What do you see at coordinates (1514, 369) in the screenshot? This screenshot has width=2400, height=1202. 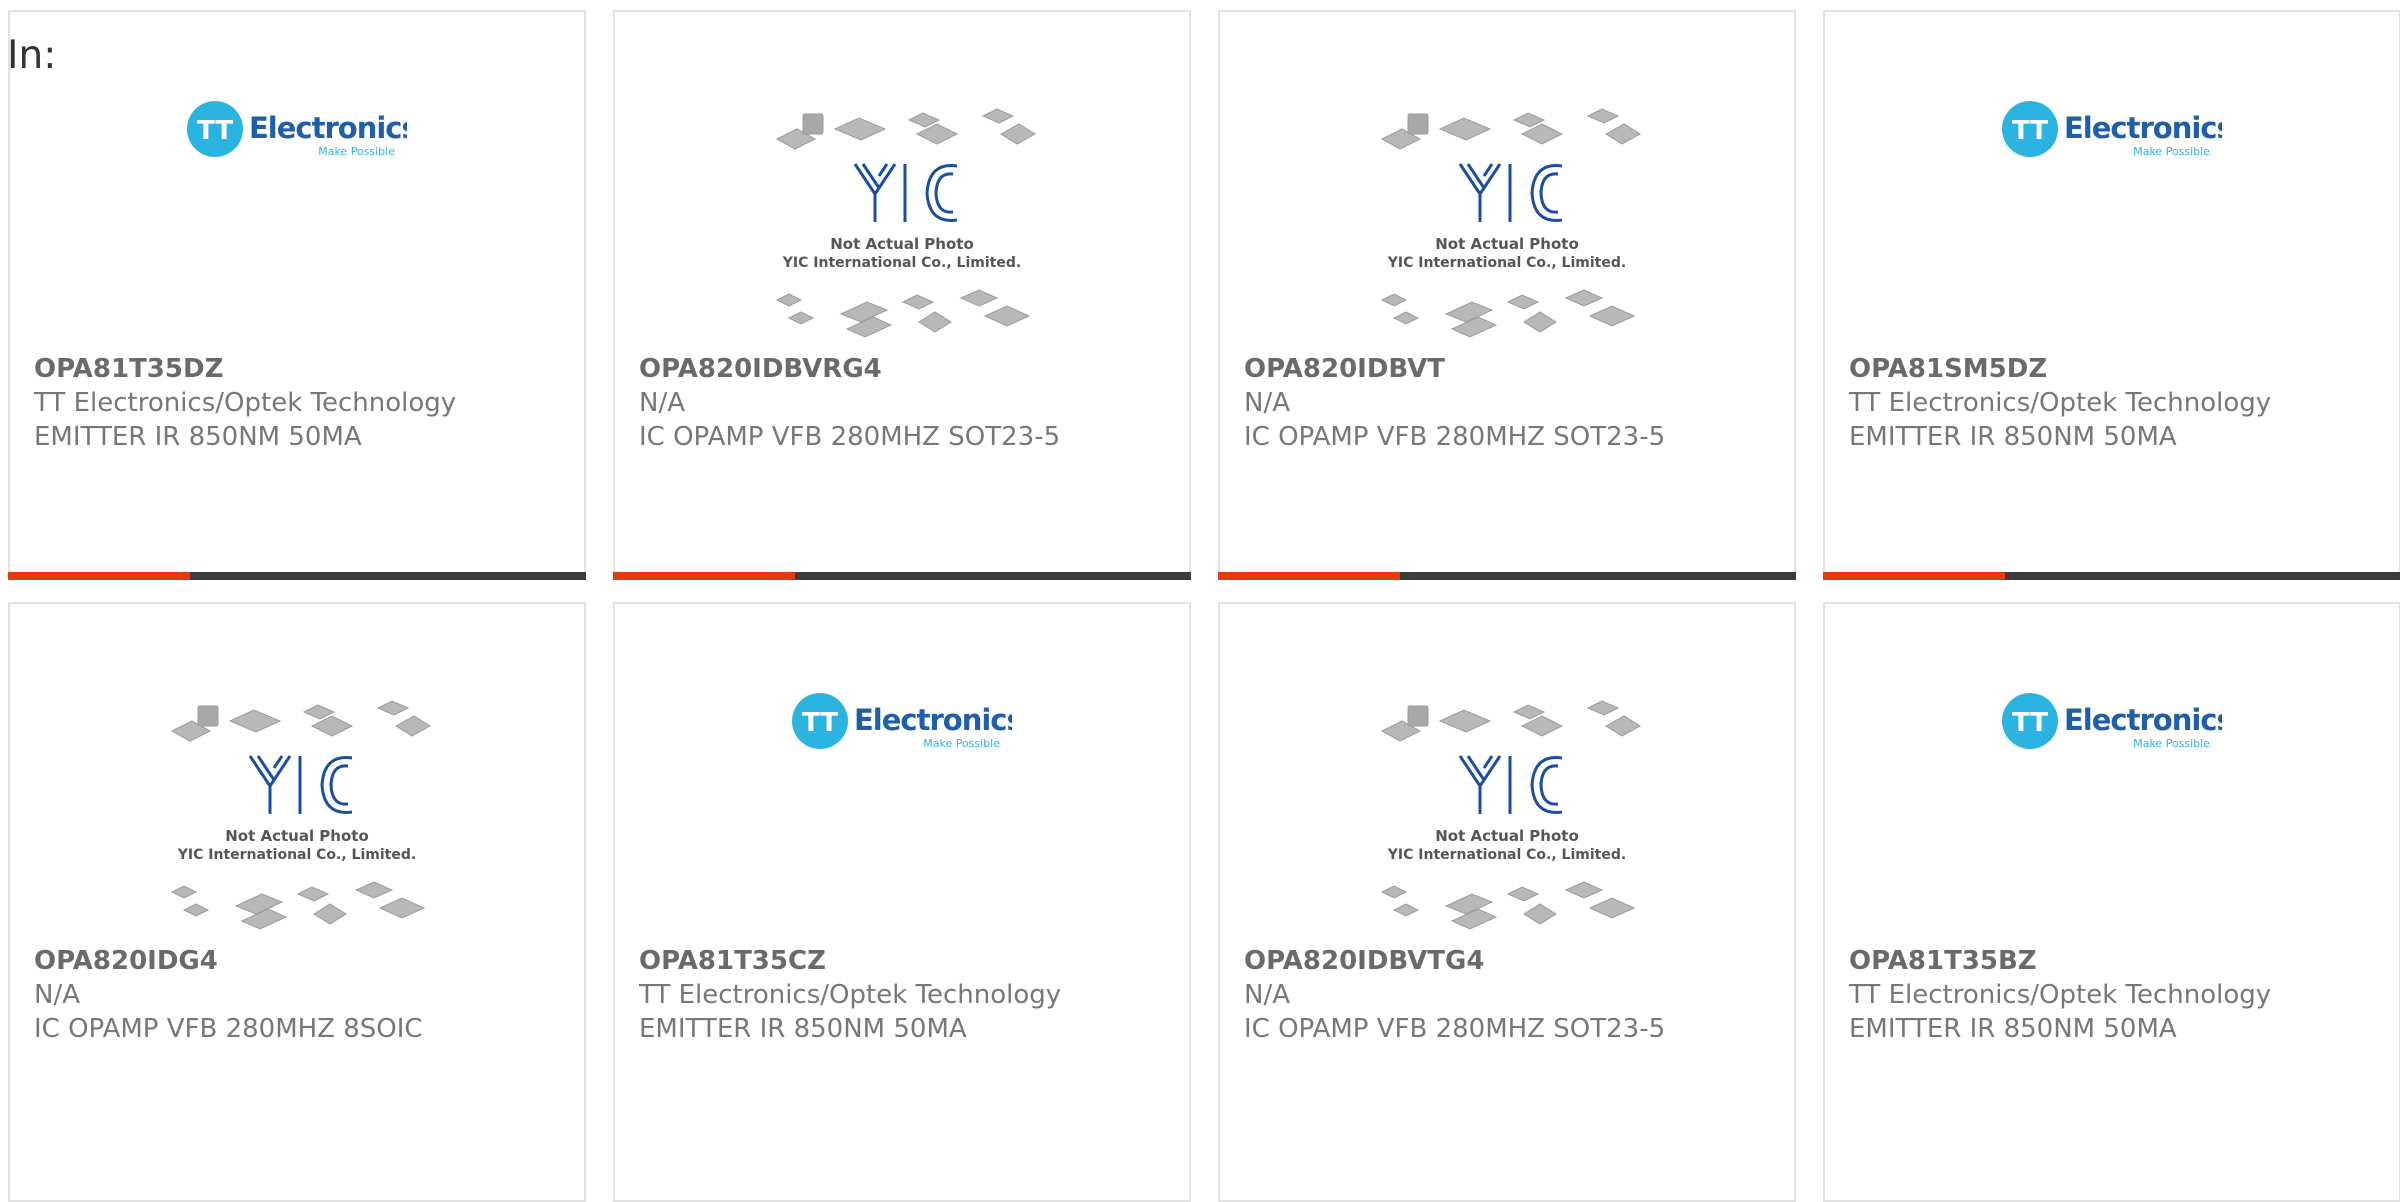 I see `part-number: OPA820IDBVT` at bounding box center [1514, 369].